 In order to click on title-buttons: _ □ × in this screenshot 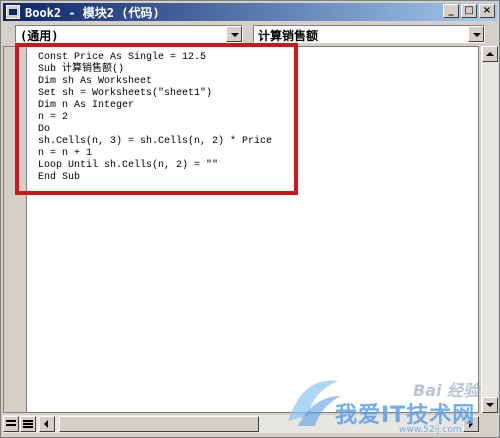, I will do `click(469, 11)`.